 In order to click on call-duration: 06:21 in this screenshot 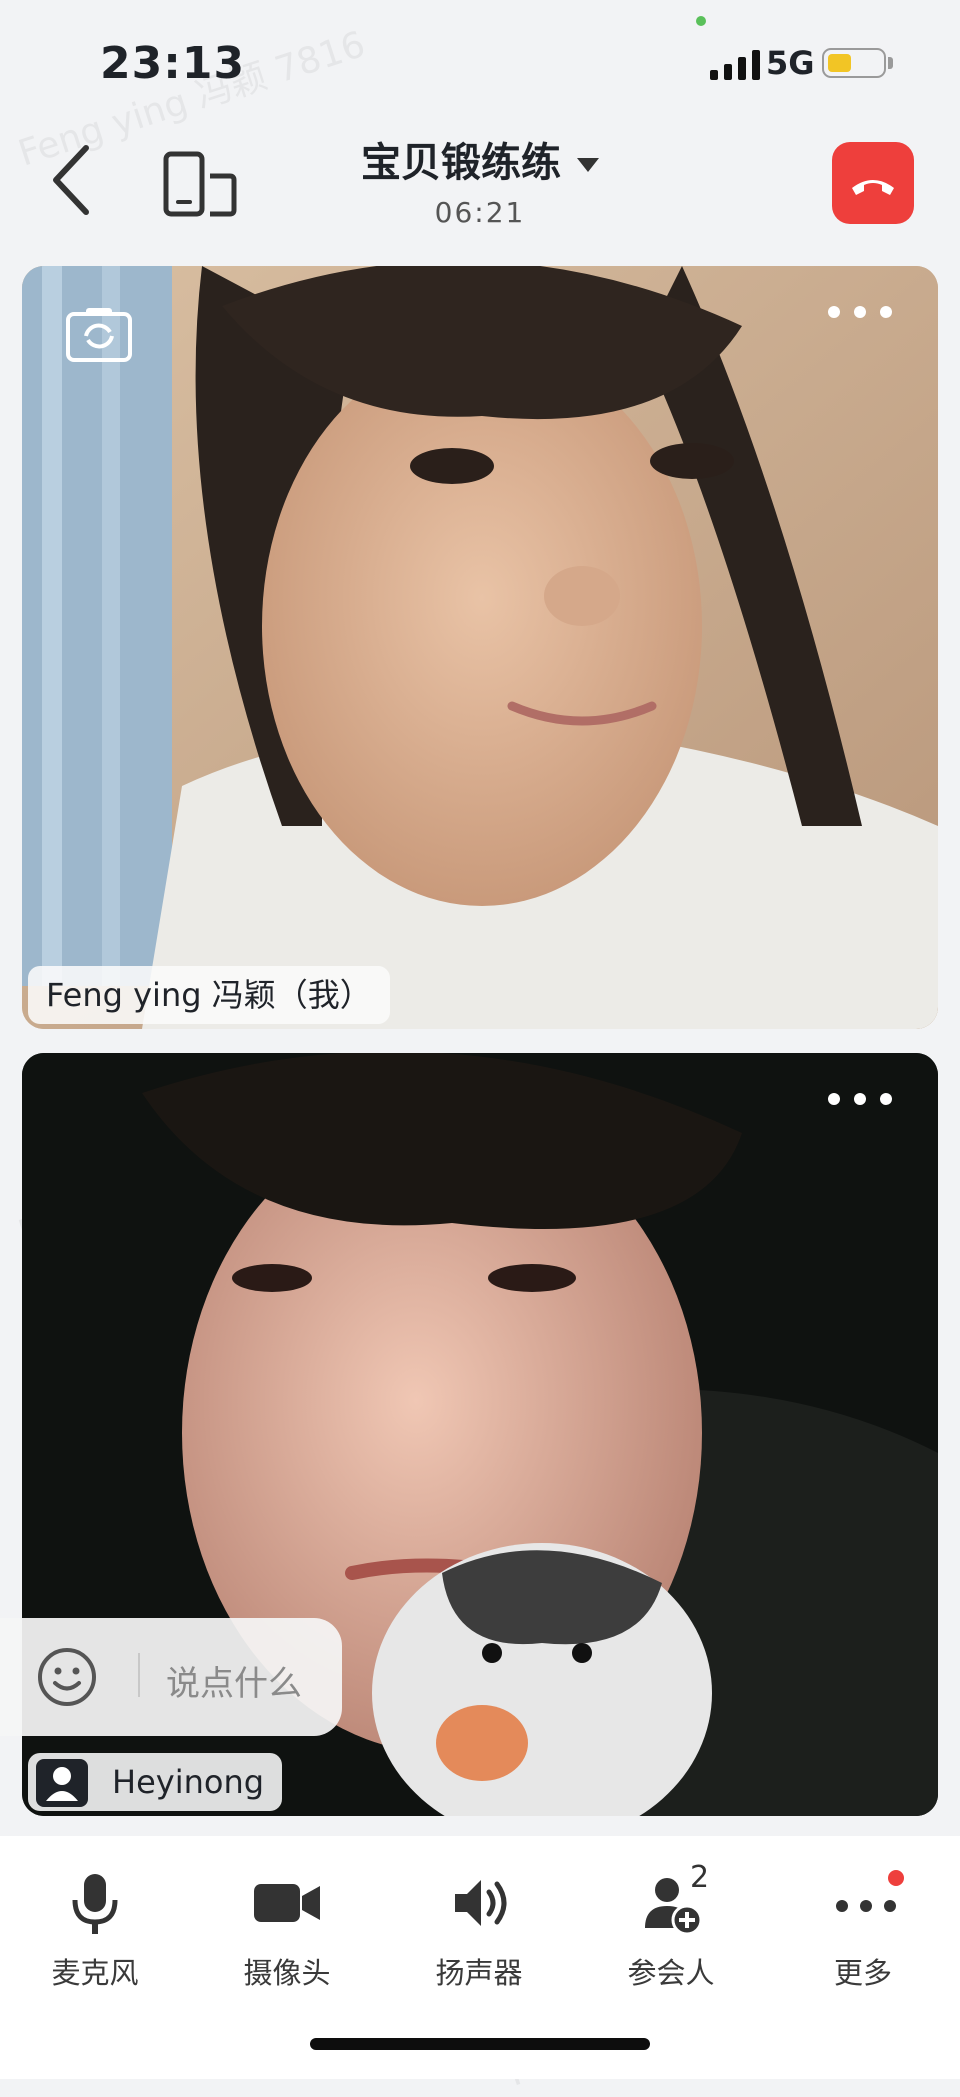, I will do `click(480, 212)`.